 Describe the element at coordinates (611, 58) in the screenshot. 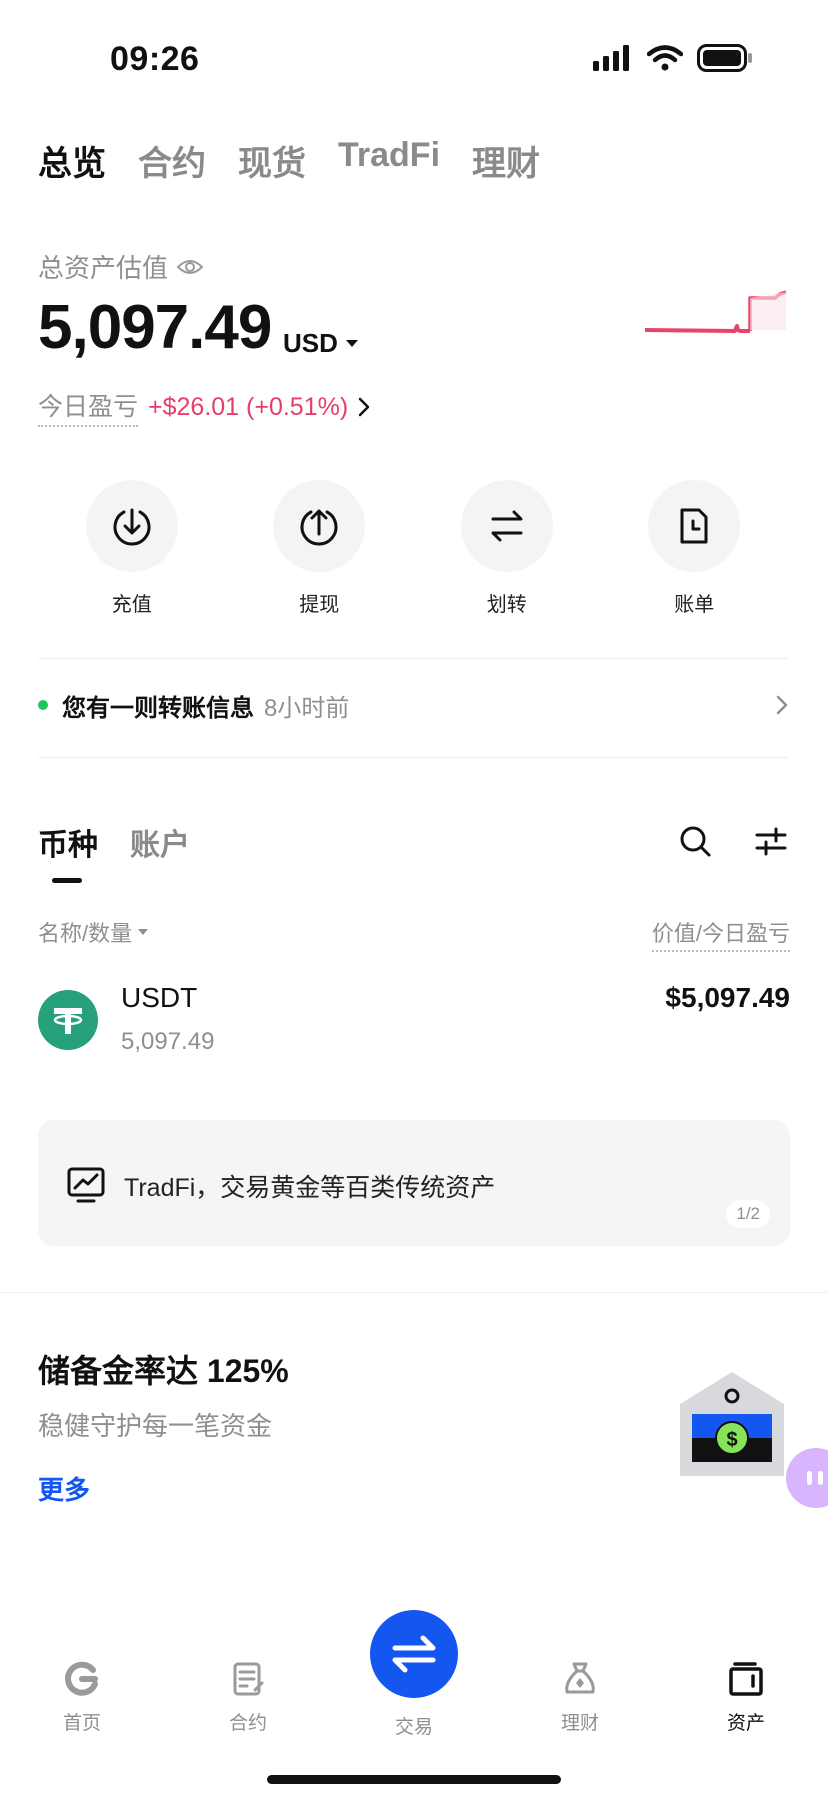

I see `signal-icon` at that location.